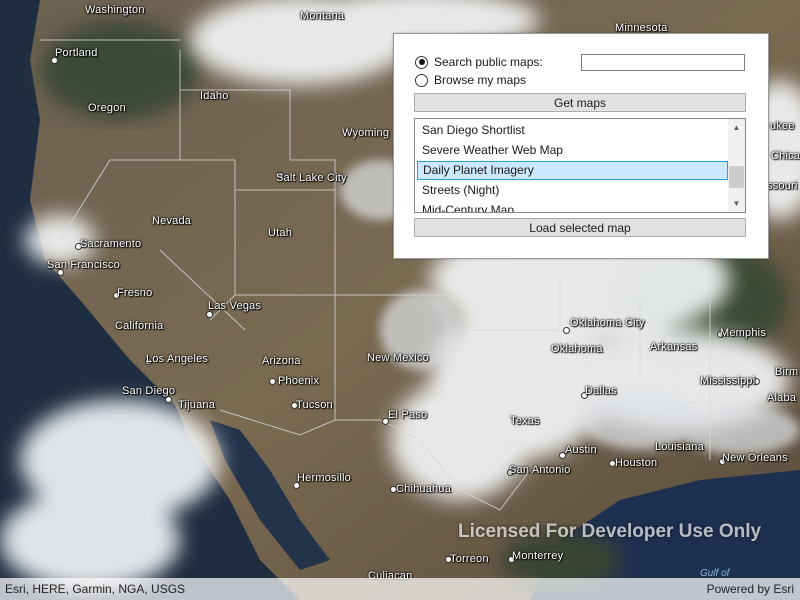  What do you see at coordinates (421, 62) in the screenshot?
I see `radio-button-checked` at bounding box center [421, 62].